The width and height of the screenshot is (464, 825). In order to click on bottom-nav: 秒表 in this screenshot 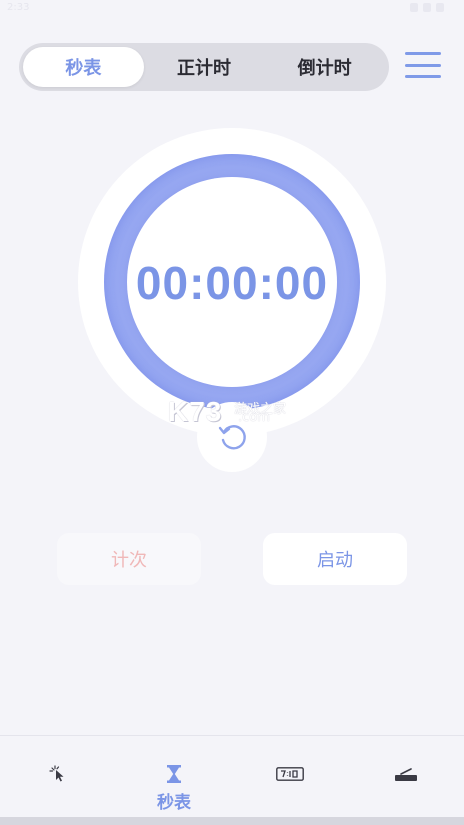, I will do `click(232, 777)`.